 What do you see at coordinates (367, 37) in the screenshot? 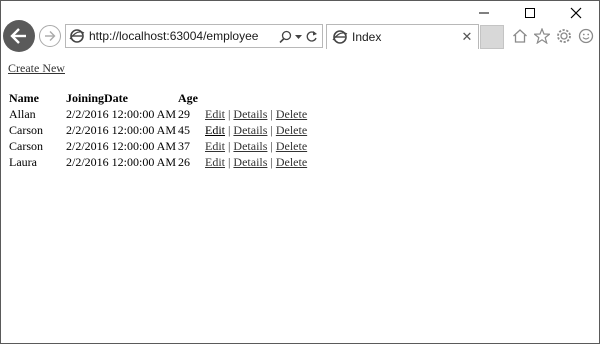
I see `tab-title: Index` at bounding box center [367, 37].